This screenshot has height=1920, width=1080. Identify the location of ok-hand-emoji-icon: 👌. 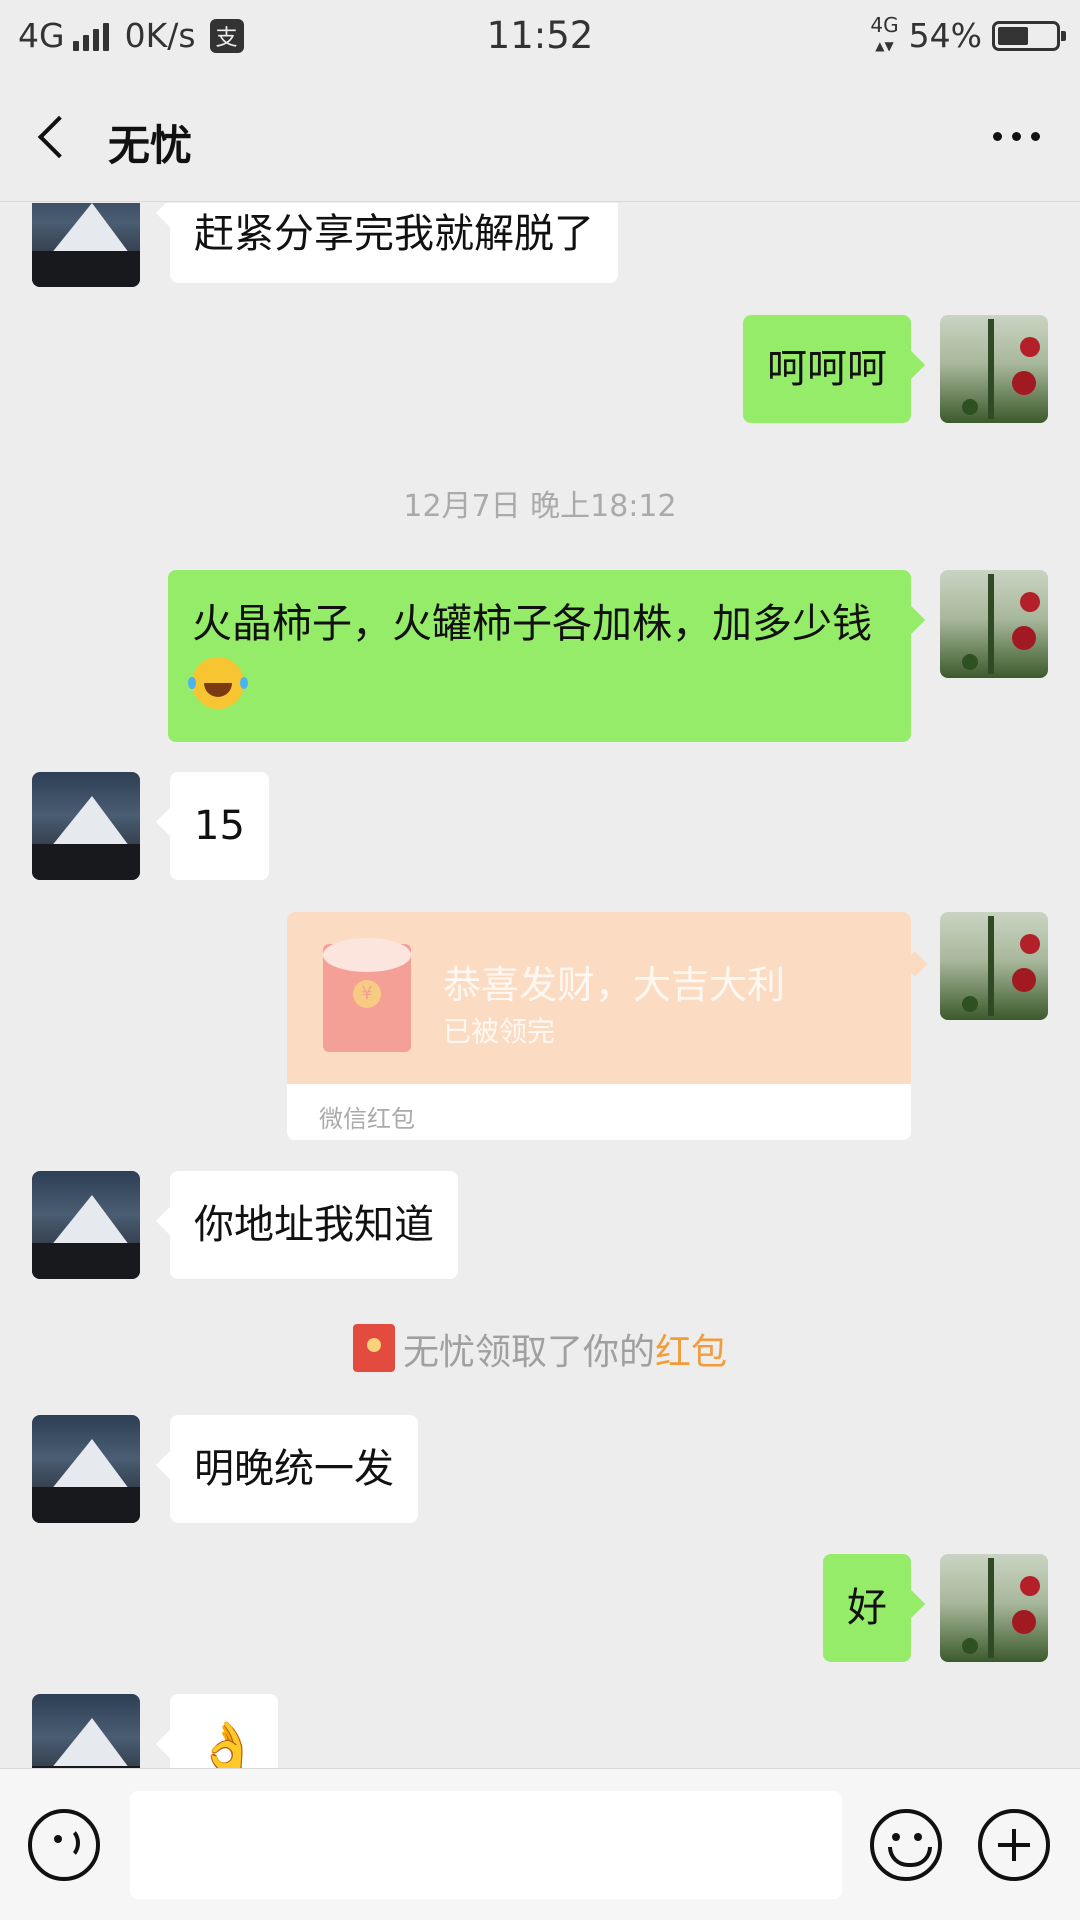
(227, 1743).